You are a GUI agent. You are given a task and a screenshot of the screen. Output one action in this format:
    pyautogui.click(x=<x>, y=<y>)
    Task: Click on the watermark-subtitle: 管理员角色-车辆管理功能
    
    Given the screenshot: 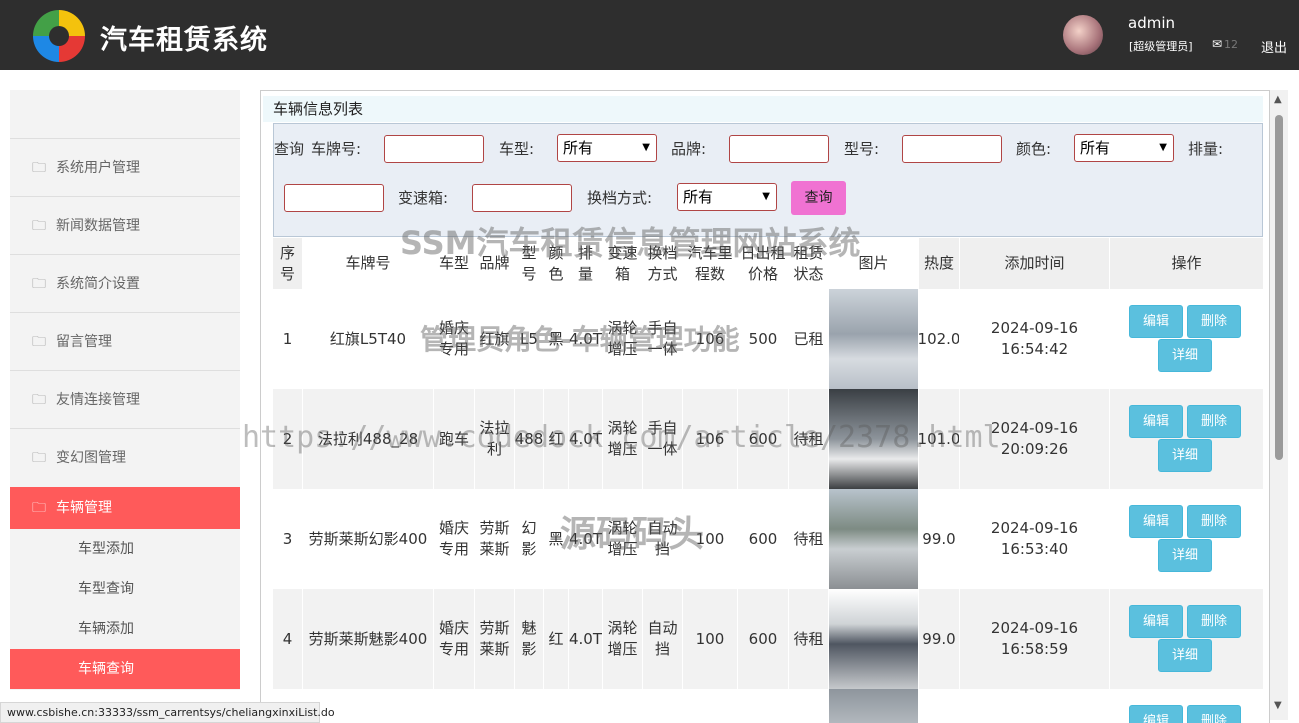 What is the action you would take?
    pyautogui.click(x=580, y=339)
    